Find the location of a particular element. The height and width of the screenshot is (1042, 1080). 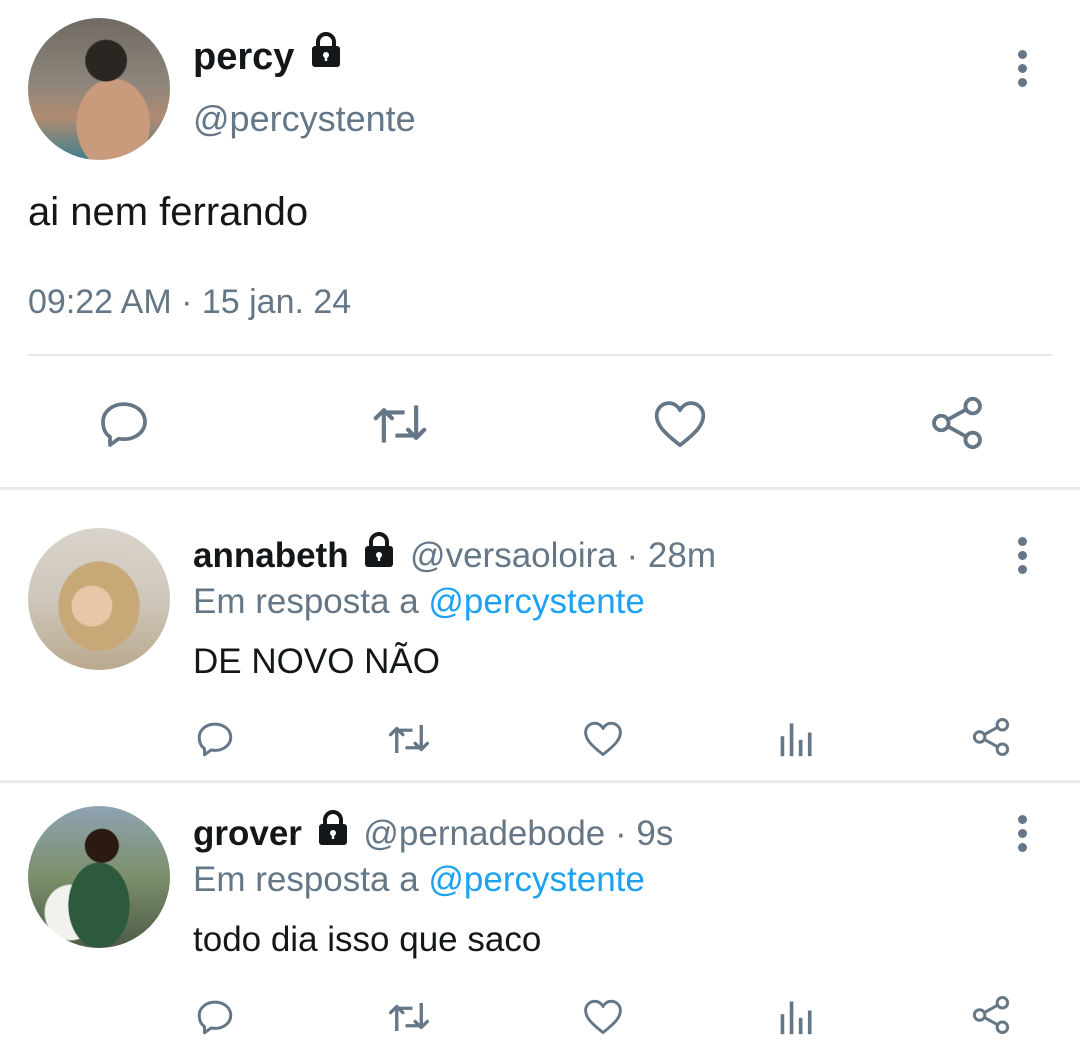

main-tweet-display-name: percy is located at coordinates (243, 57).